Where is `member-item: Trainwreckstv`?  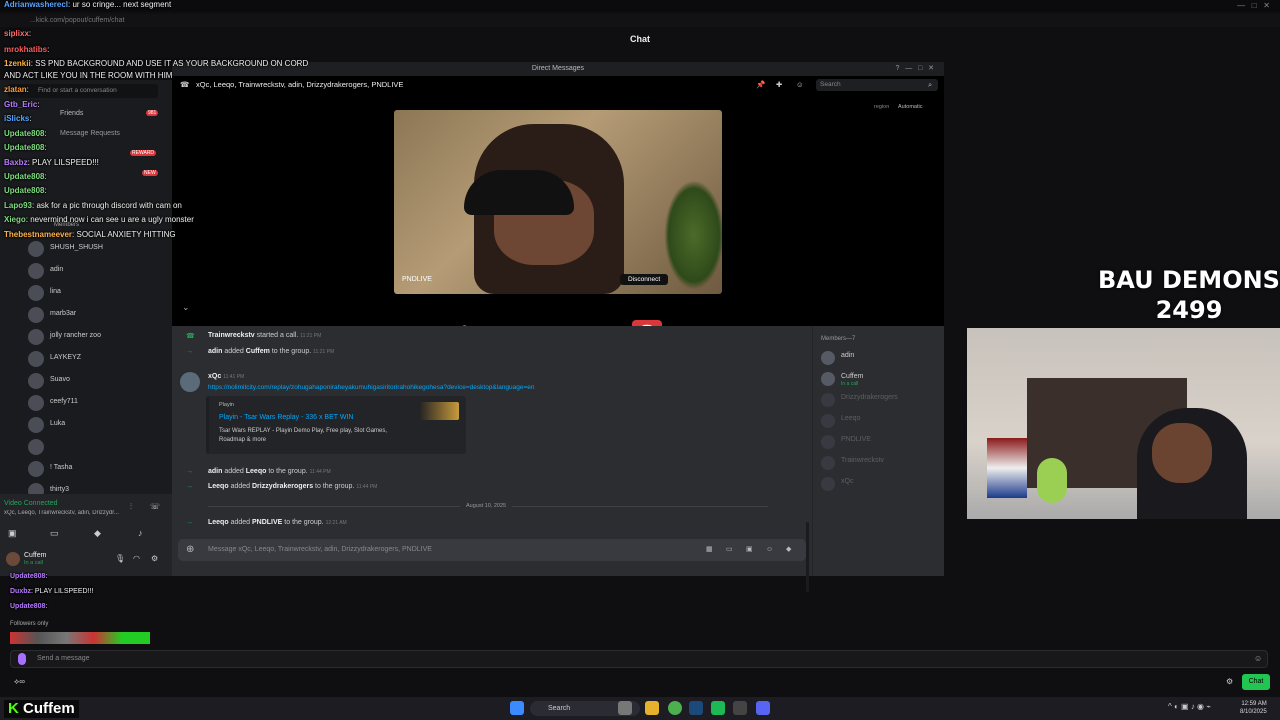 member-item: Trainwreckstv is located at coordinates (881, 464).